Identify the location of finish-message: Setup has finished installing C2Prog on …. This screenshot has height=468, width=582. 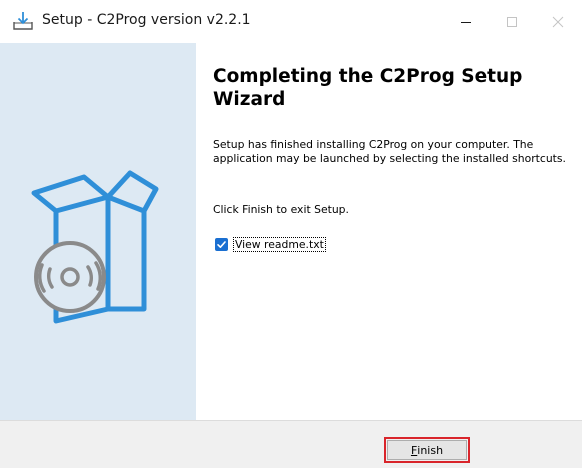
(389, 151).